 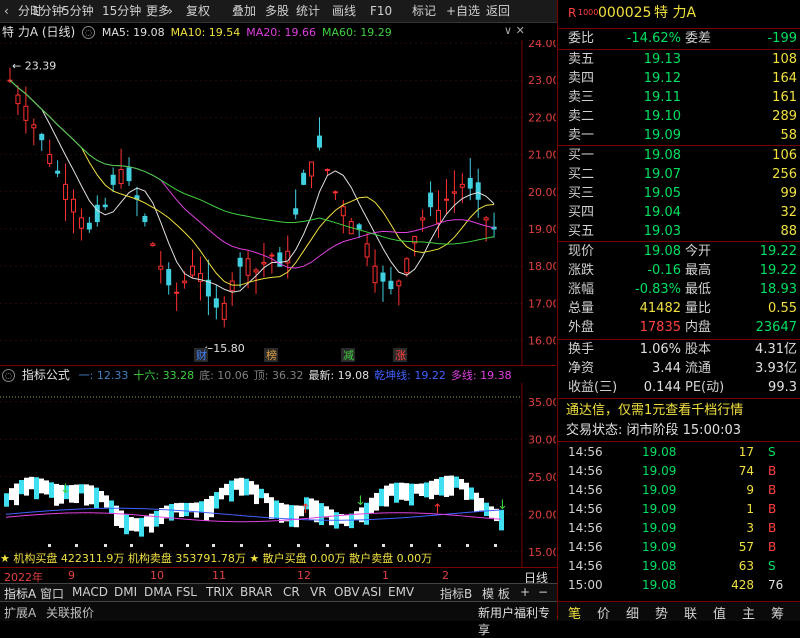 I want to click on indicator-tab: CR, so click(x=291, y=592).